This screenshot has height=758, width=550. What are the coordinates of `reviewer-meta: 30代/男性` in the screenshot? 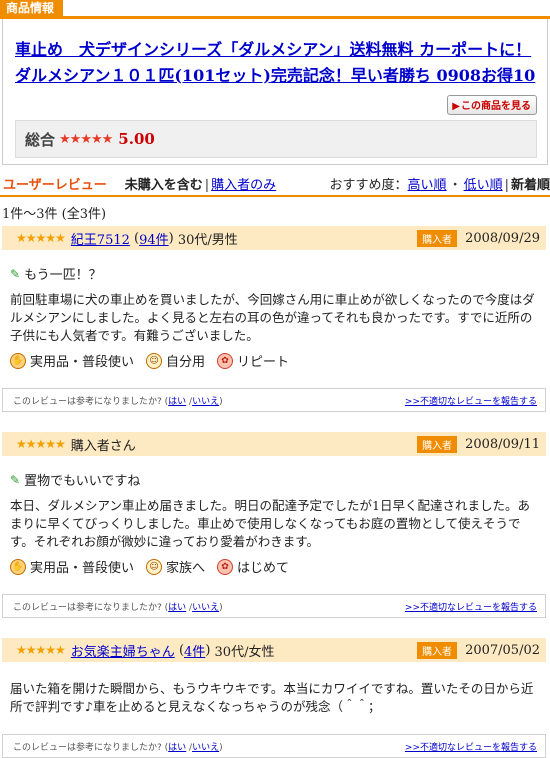 It's located at (207, 240).